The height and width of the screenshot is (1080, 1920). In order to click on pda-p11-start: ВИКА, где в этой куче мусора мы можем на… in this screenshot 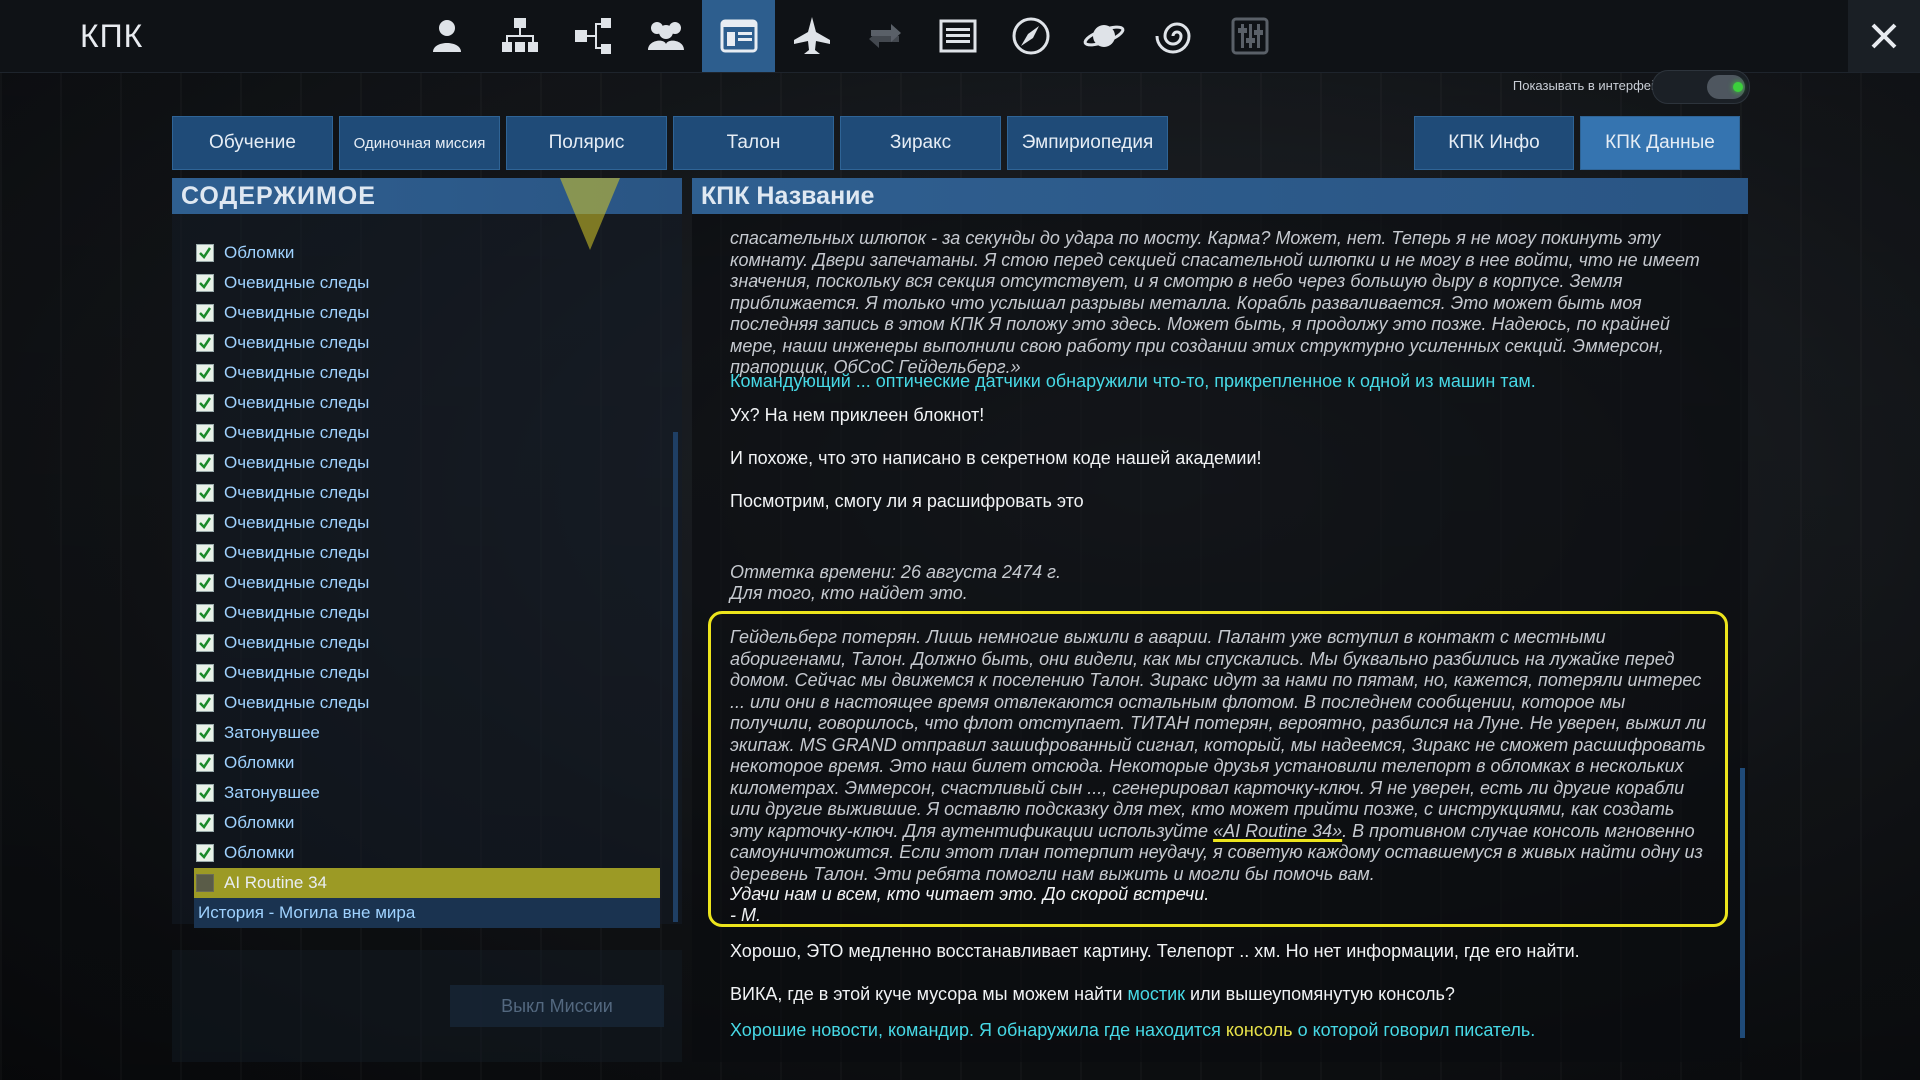, I will do `click(929, 994)`.